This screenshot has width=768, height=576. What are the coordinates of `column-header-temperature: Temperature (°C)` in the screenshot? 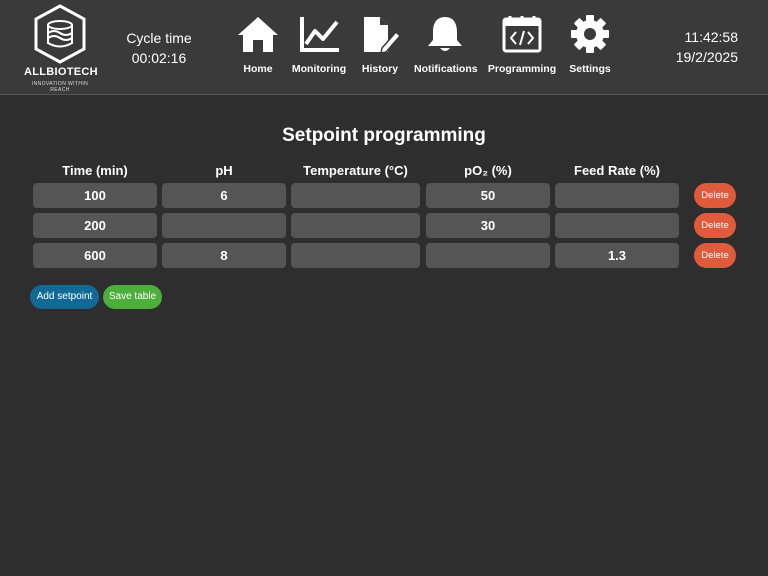 It's located at (355, 170).